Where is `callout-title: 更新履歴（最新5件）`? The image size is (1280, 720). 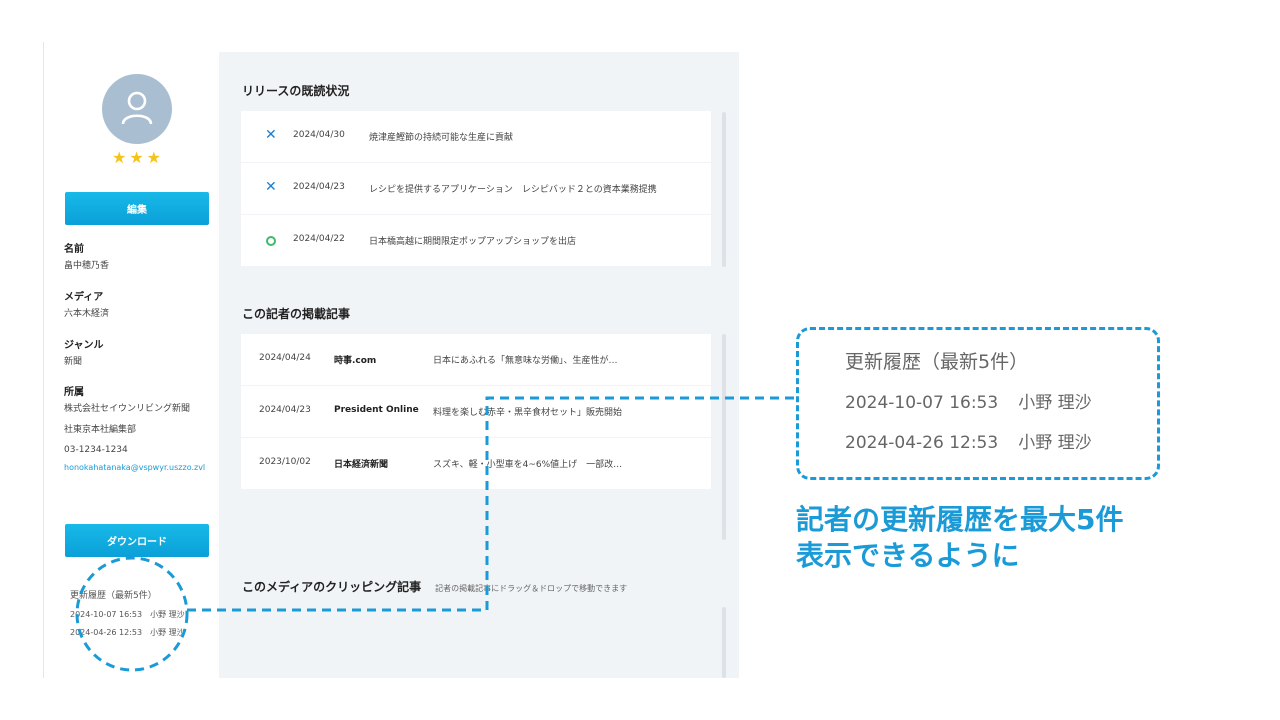
callout-title: 更新履歴（最新5件） is located at coordinates (937, 362).